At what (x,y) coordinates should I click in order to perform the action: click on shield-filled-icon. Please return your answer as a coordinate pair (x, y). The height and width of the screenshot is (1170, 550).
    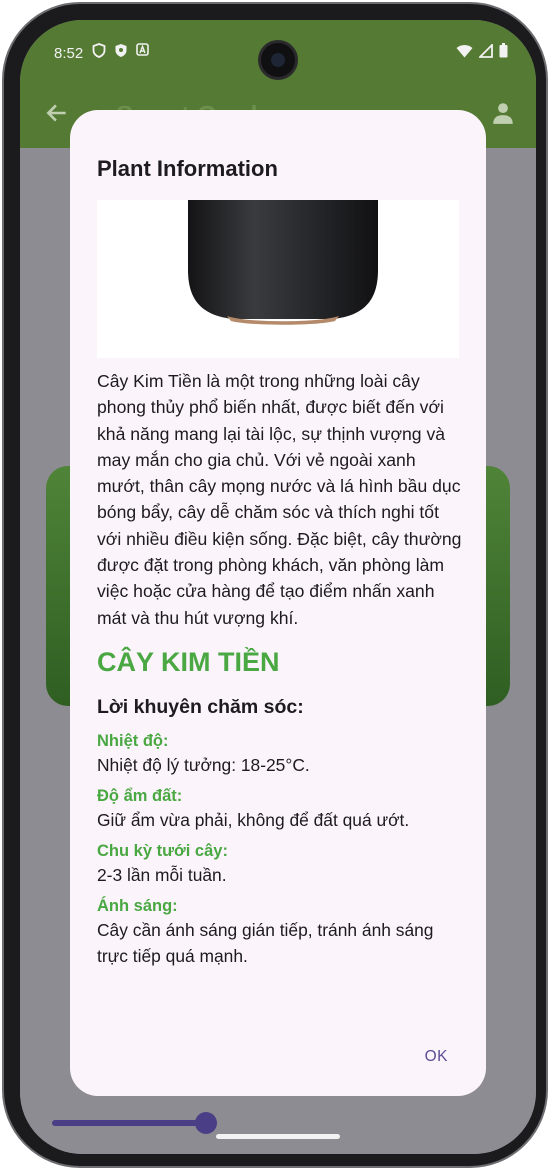
    Looking at the image, I should click on (121, 50).